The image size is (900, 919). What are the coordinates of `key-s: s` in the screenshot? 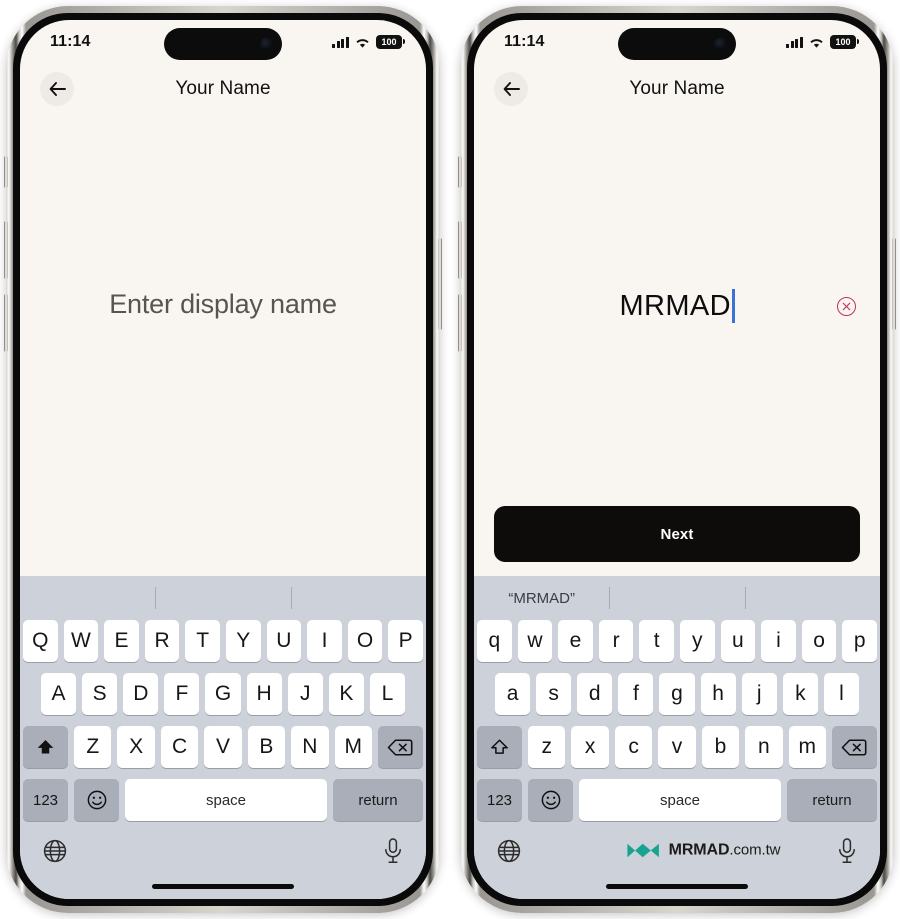 It's located at (554, 694).